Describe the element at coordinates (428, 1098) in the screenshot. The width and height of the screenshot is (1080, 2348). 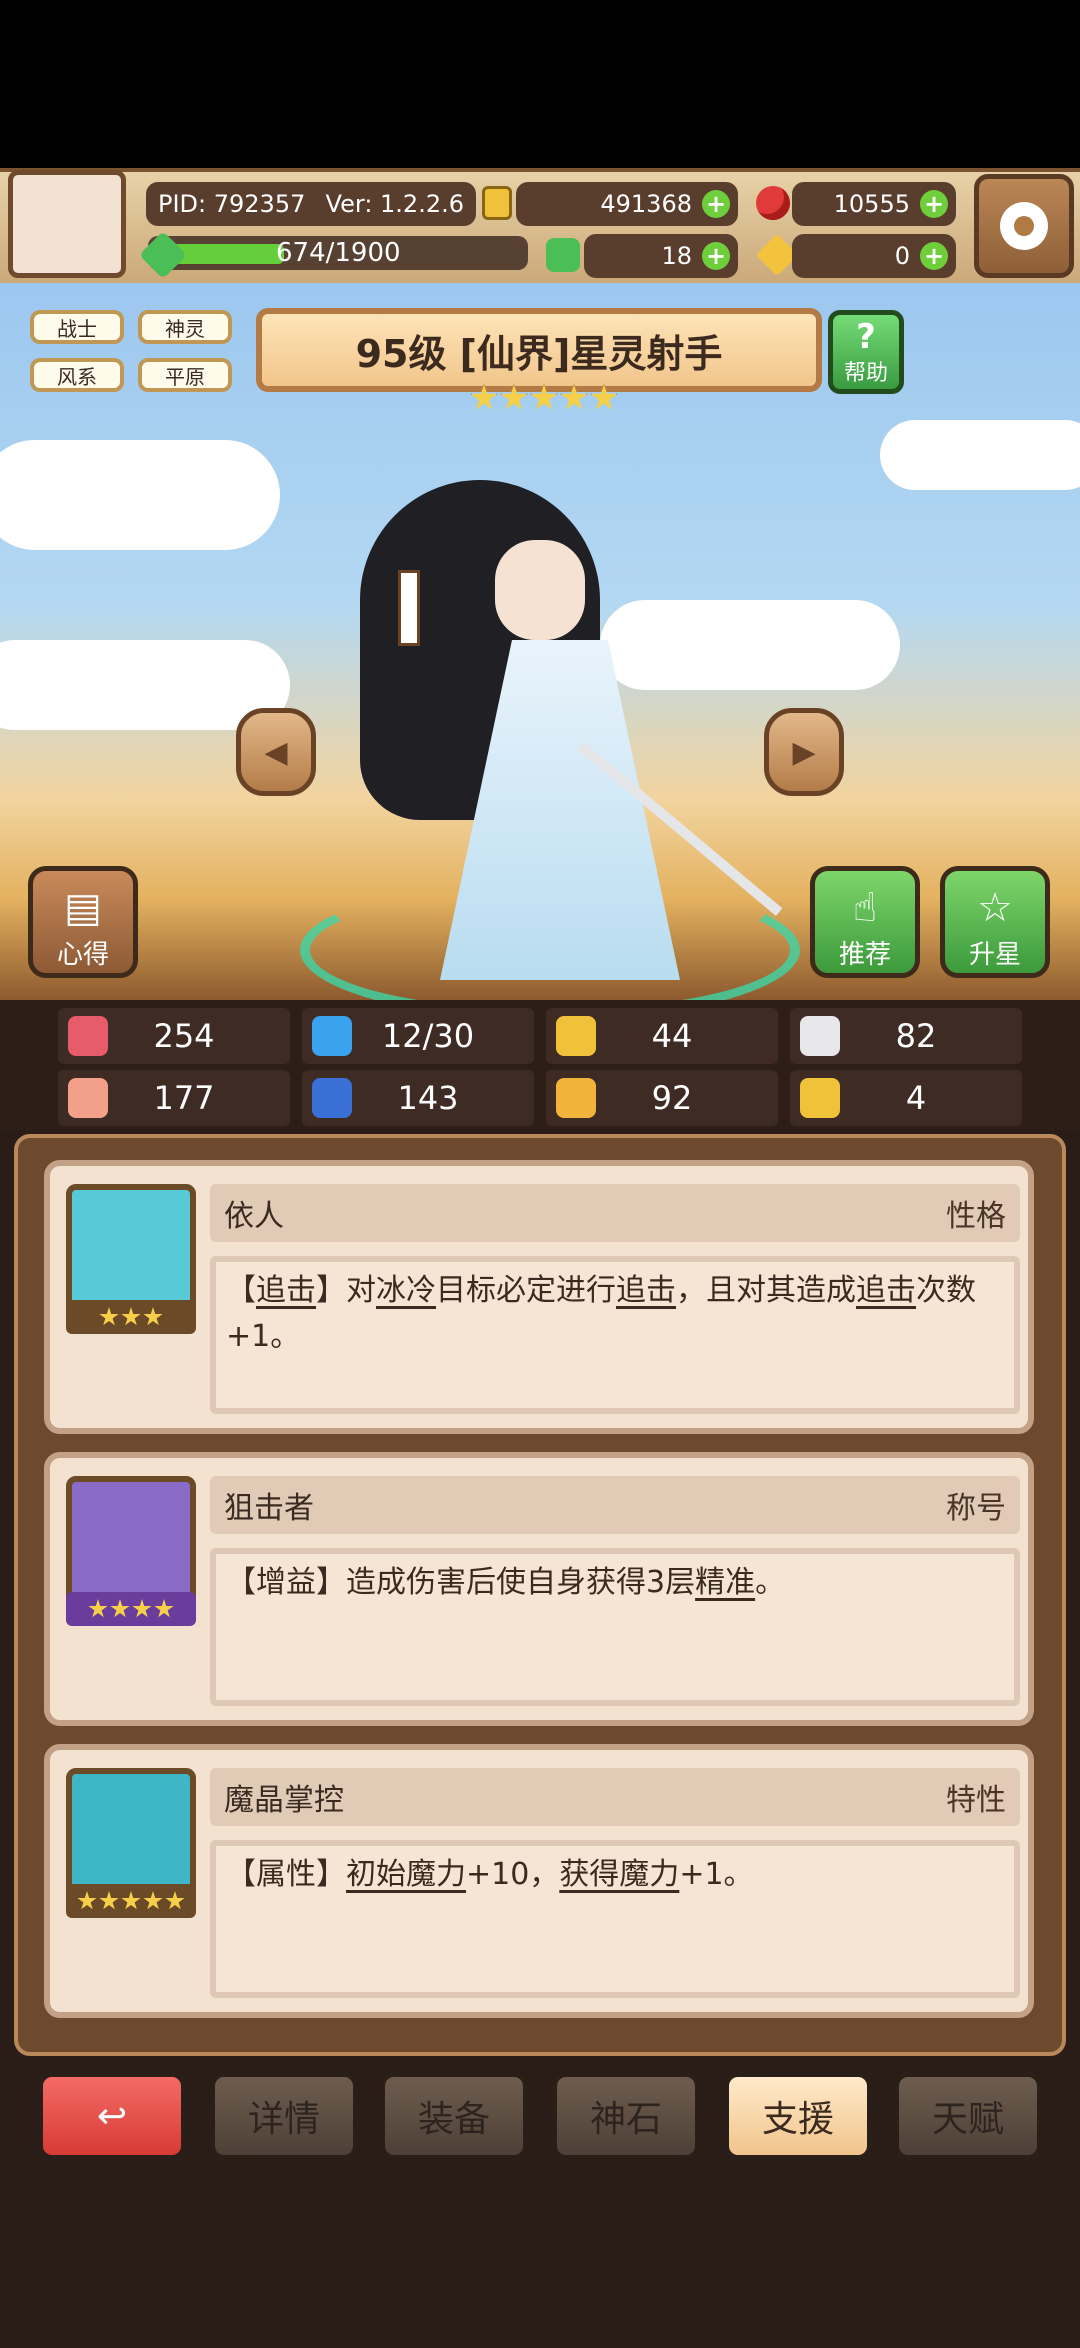
I see `stat-value: 143` at that location.